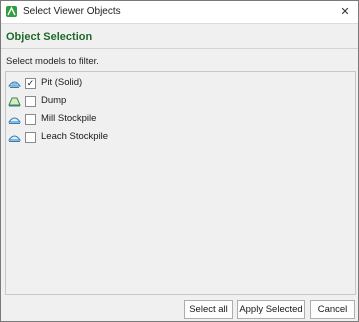 Image resolution: width=359 pixels, height=322 pixels. I want to click on title-bar: Select Viewer Objects ✕, so click(179, 12).